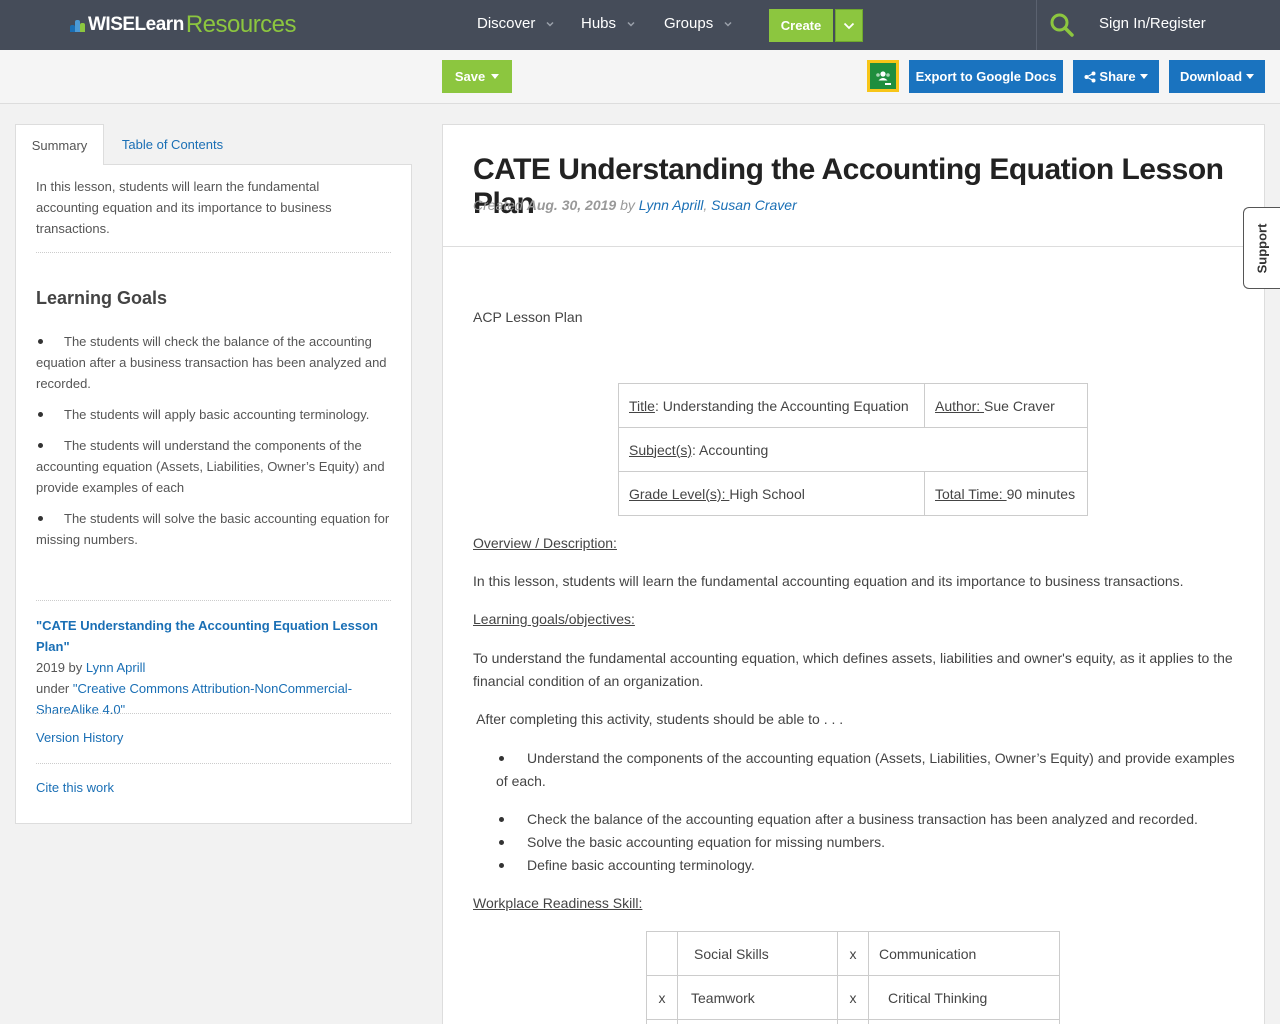  I want to click on time-label: Total Time:, so click(971, 493).